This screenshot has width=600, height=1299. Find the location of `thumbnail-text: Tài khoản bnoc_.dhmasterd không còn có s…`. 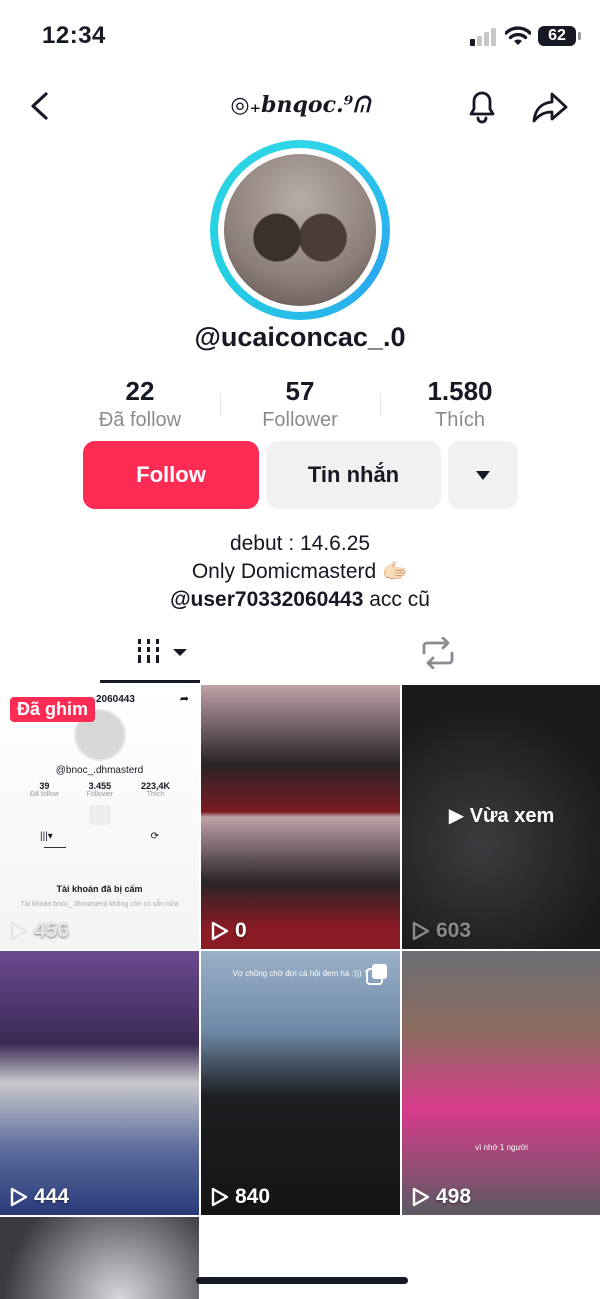

thumbnail-text: Tài khoản bnoc_.dhmasterd không còn có s… is located at coordinates (99, 904).